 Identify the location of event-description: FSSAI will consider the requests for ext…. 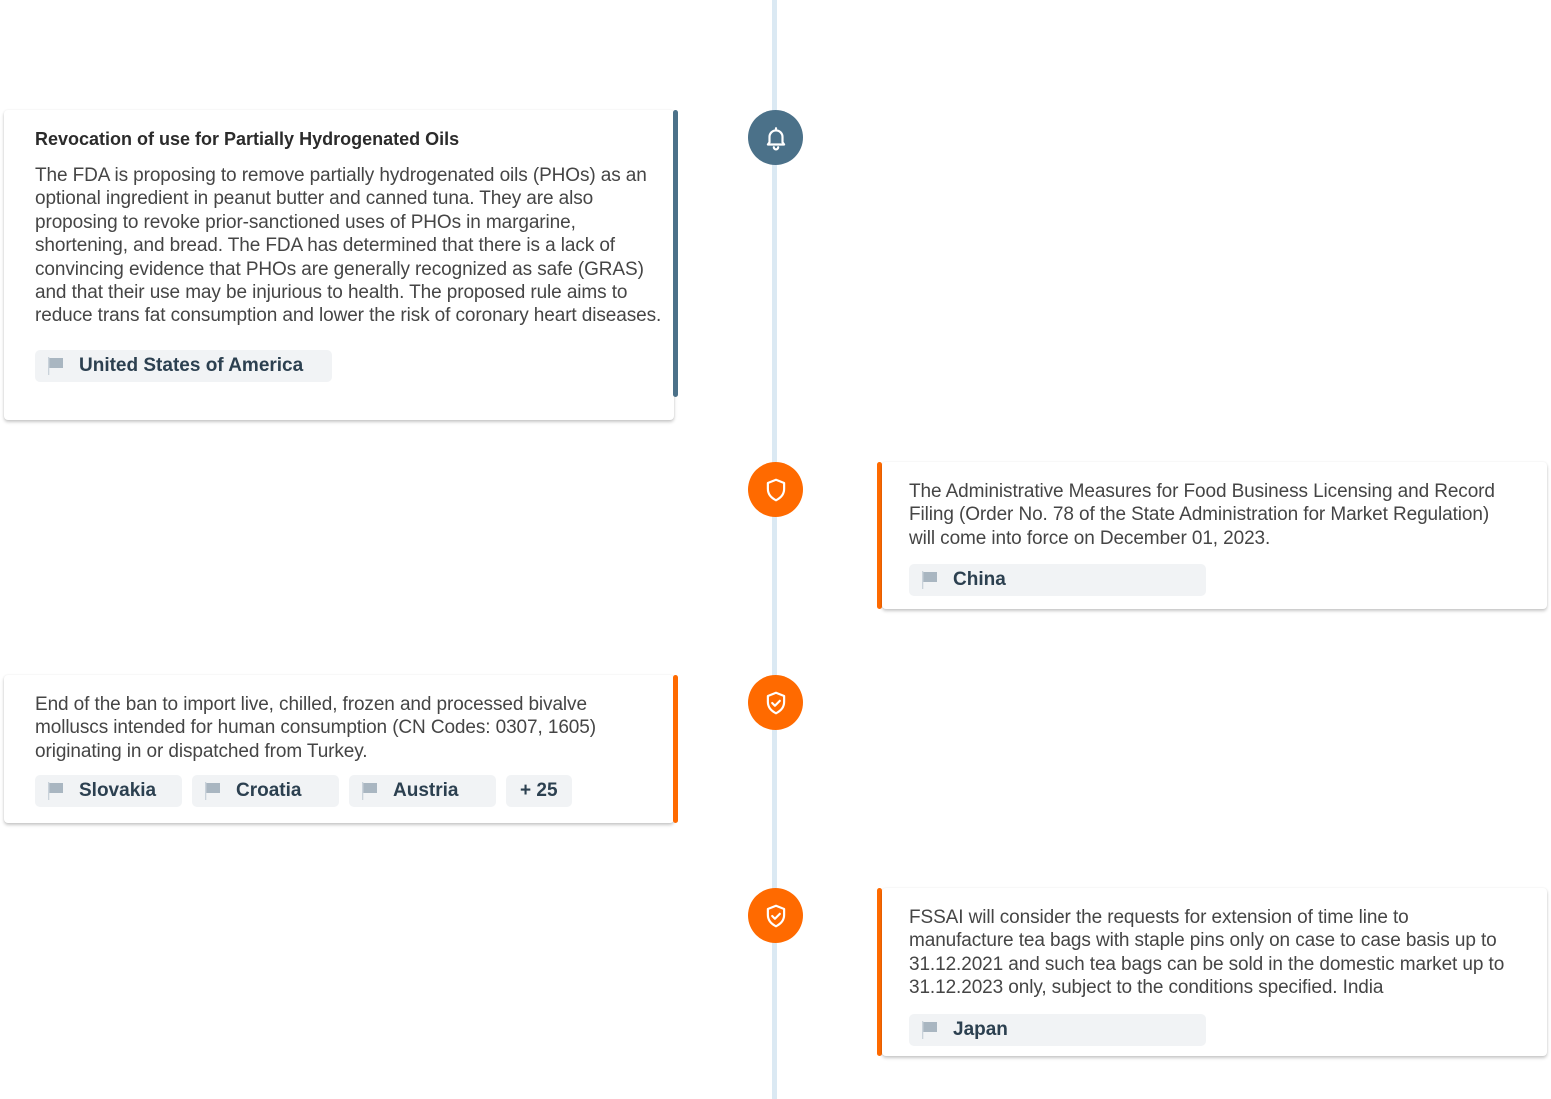
(1207, 953).